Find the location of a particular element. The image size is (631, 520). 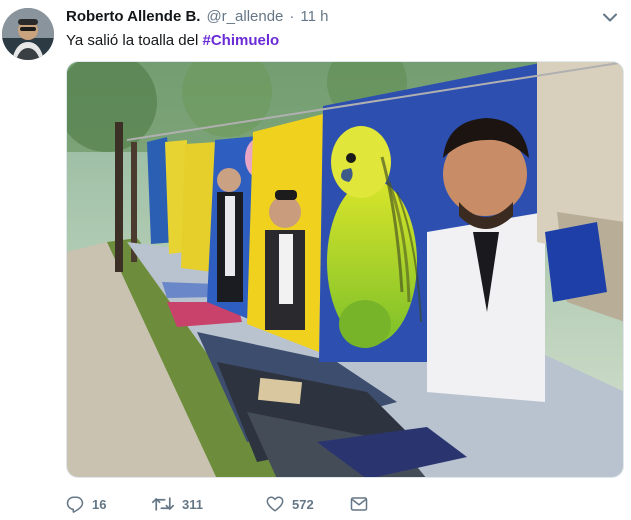

like-count: 572 is located at coordinates (303, 504).